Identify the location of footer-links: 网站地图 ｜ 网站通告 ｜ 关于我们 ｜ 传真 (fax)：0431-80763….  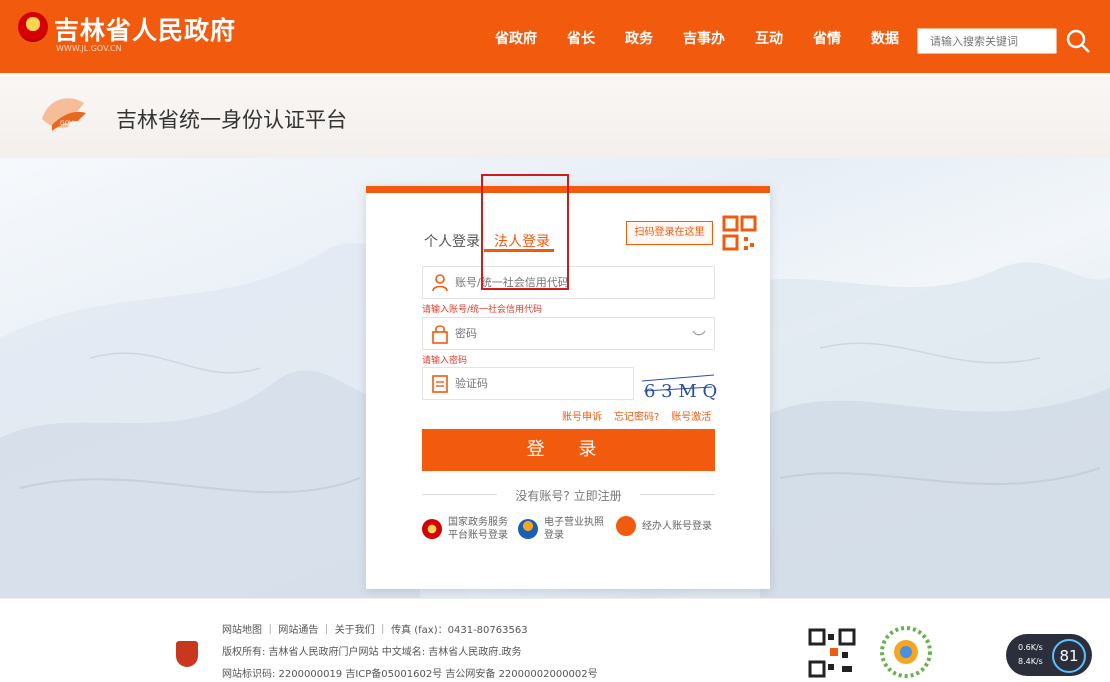
(375, 628).